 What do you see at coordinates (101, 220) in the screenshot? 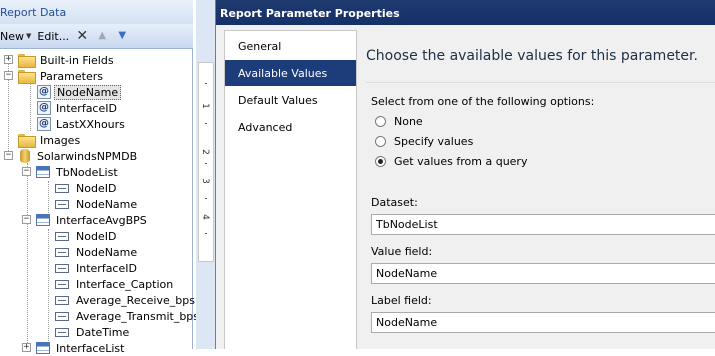
I see `tree-node-label: InterfaceAvgBPS` at bounding box center [101, 220].